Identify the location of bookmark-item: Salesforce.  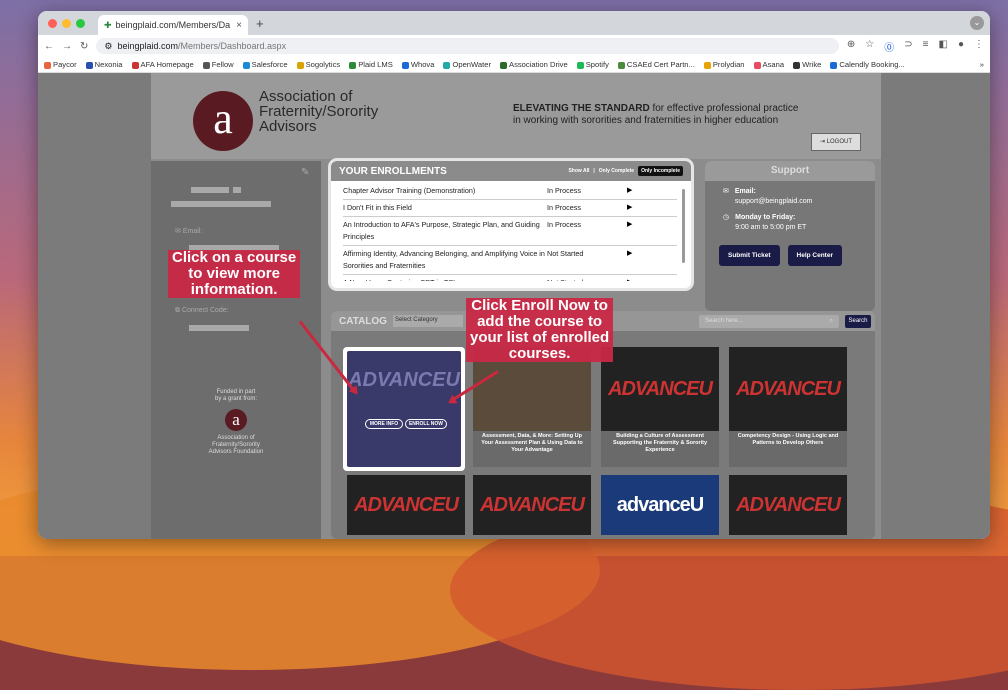
(265, 64).